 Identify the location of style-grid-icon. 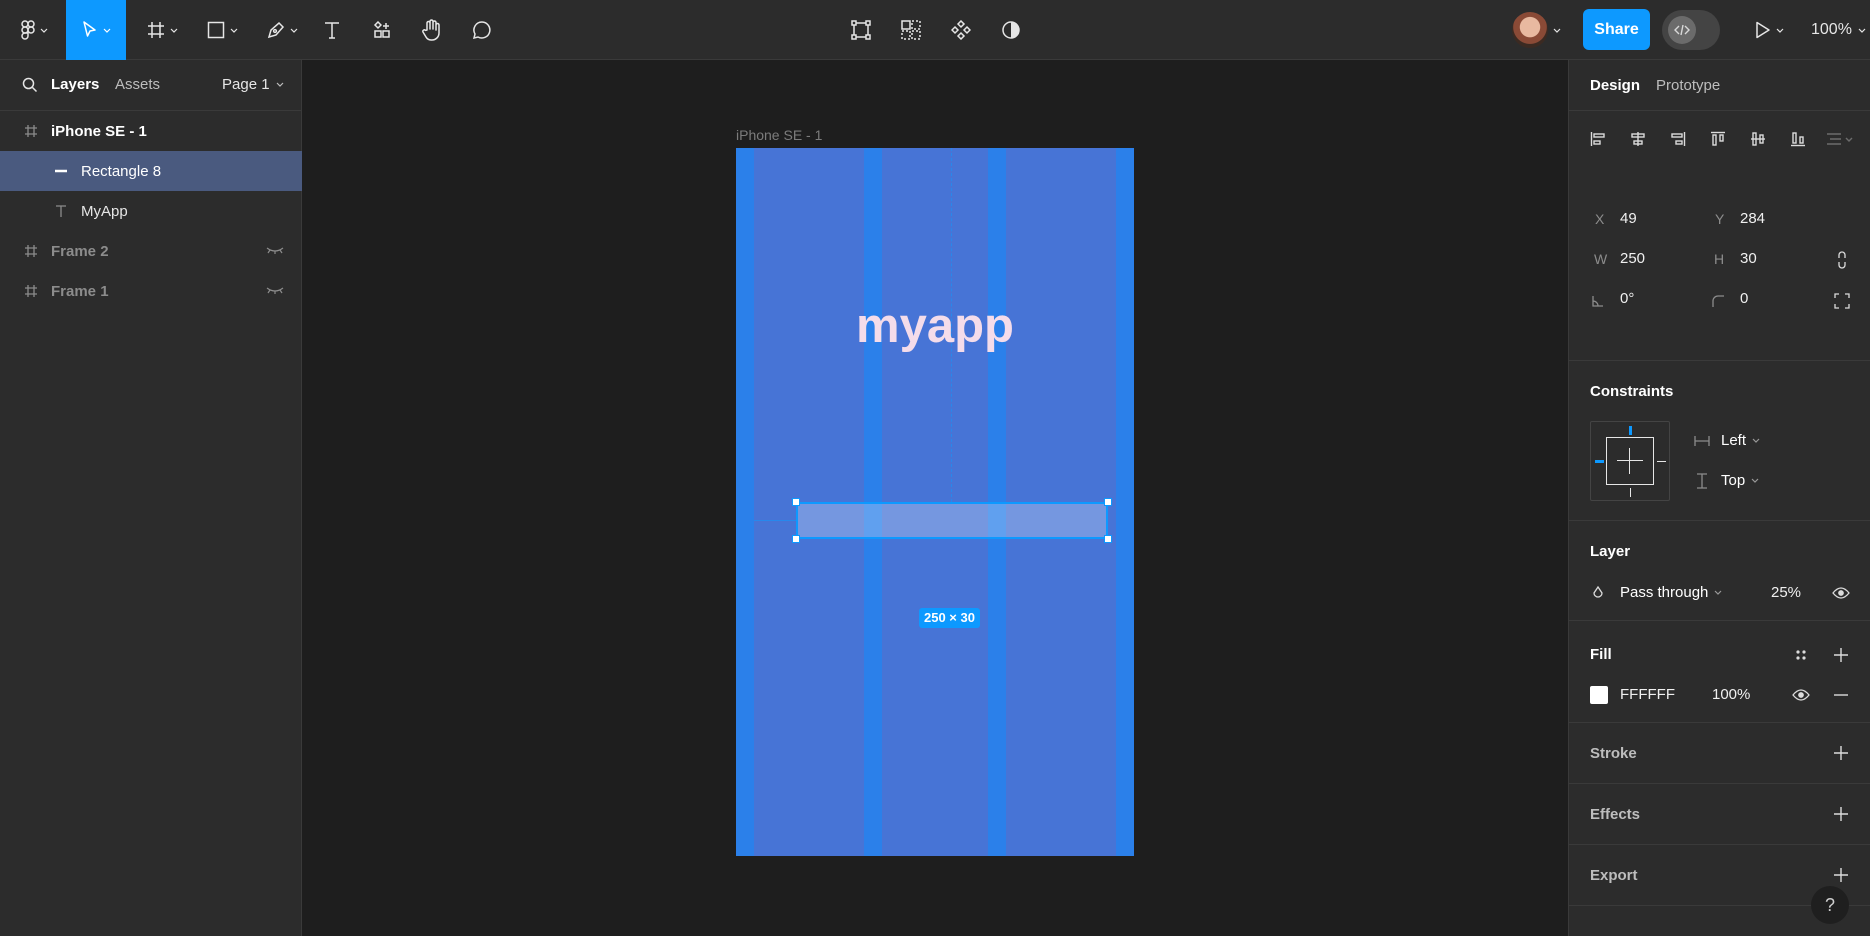
(1801, 655).